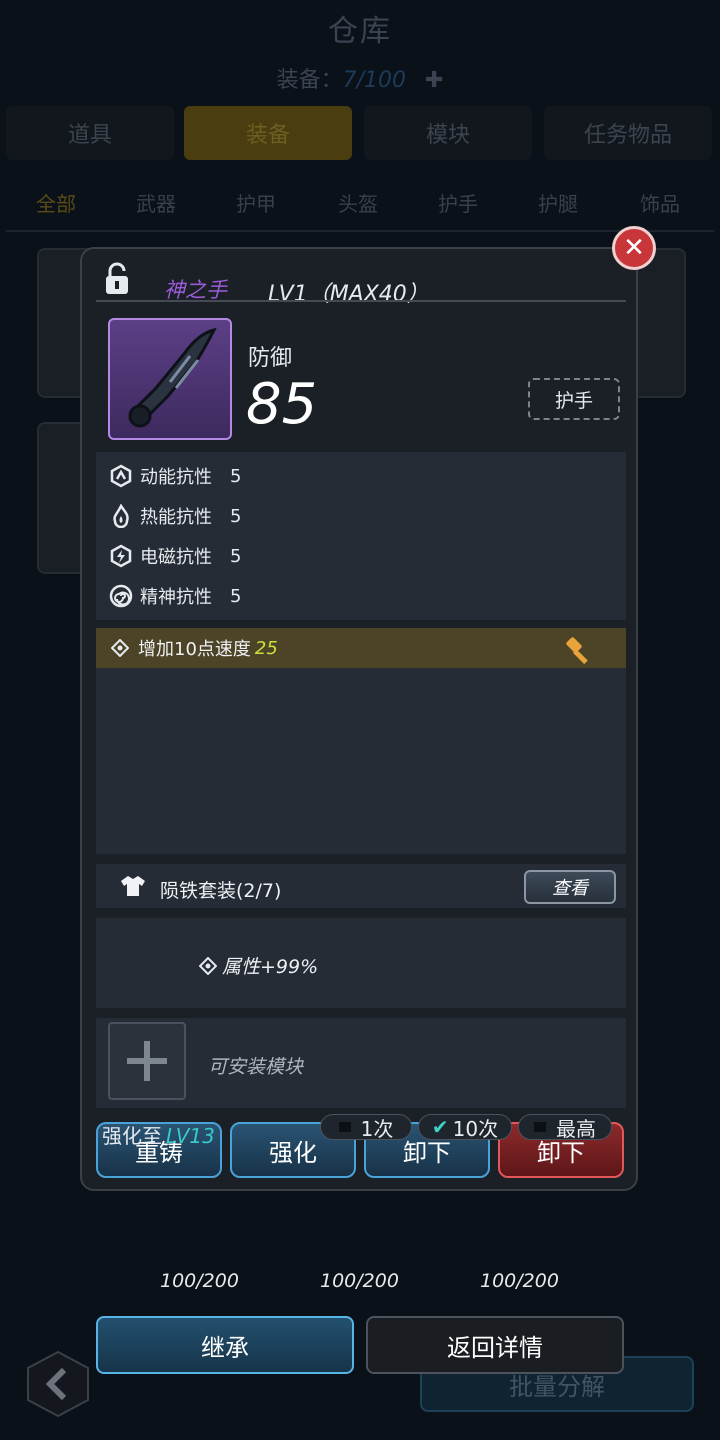 This screenshot has height=1440, width=720. I want to click on item-level: LV1（MAX40）, so click(348, 294).